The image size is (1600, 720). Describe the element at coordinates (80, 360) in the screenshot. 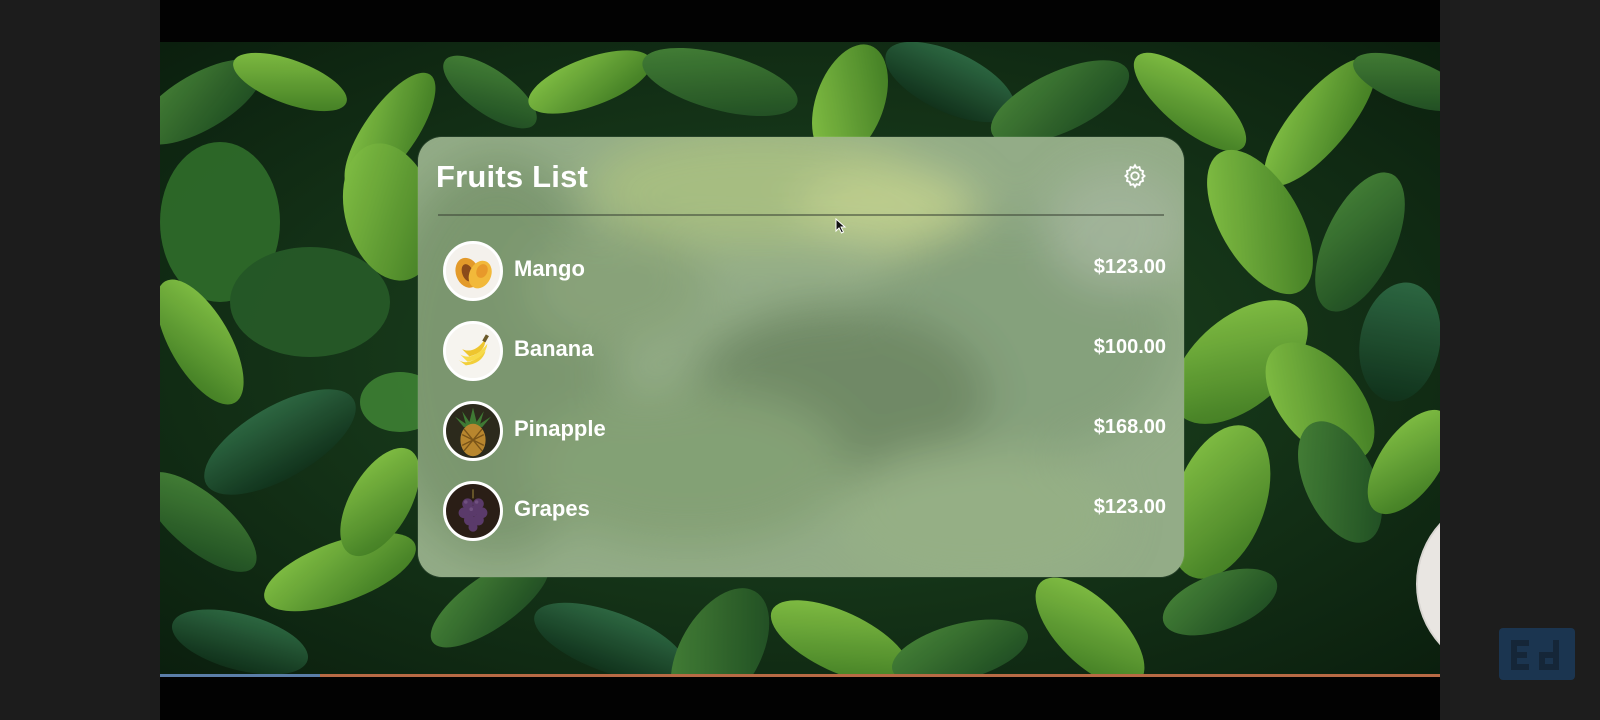

I see `left-pillarbox` at that location.